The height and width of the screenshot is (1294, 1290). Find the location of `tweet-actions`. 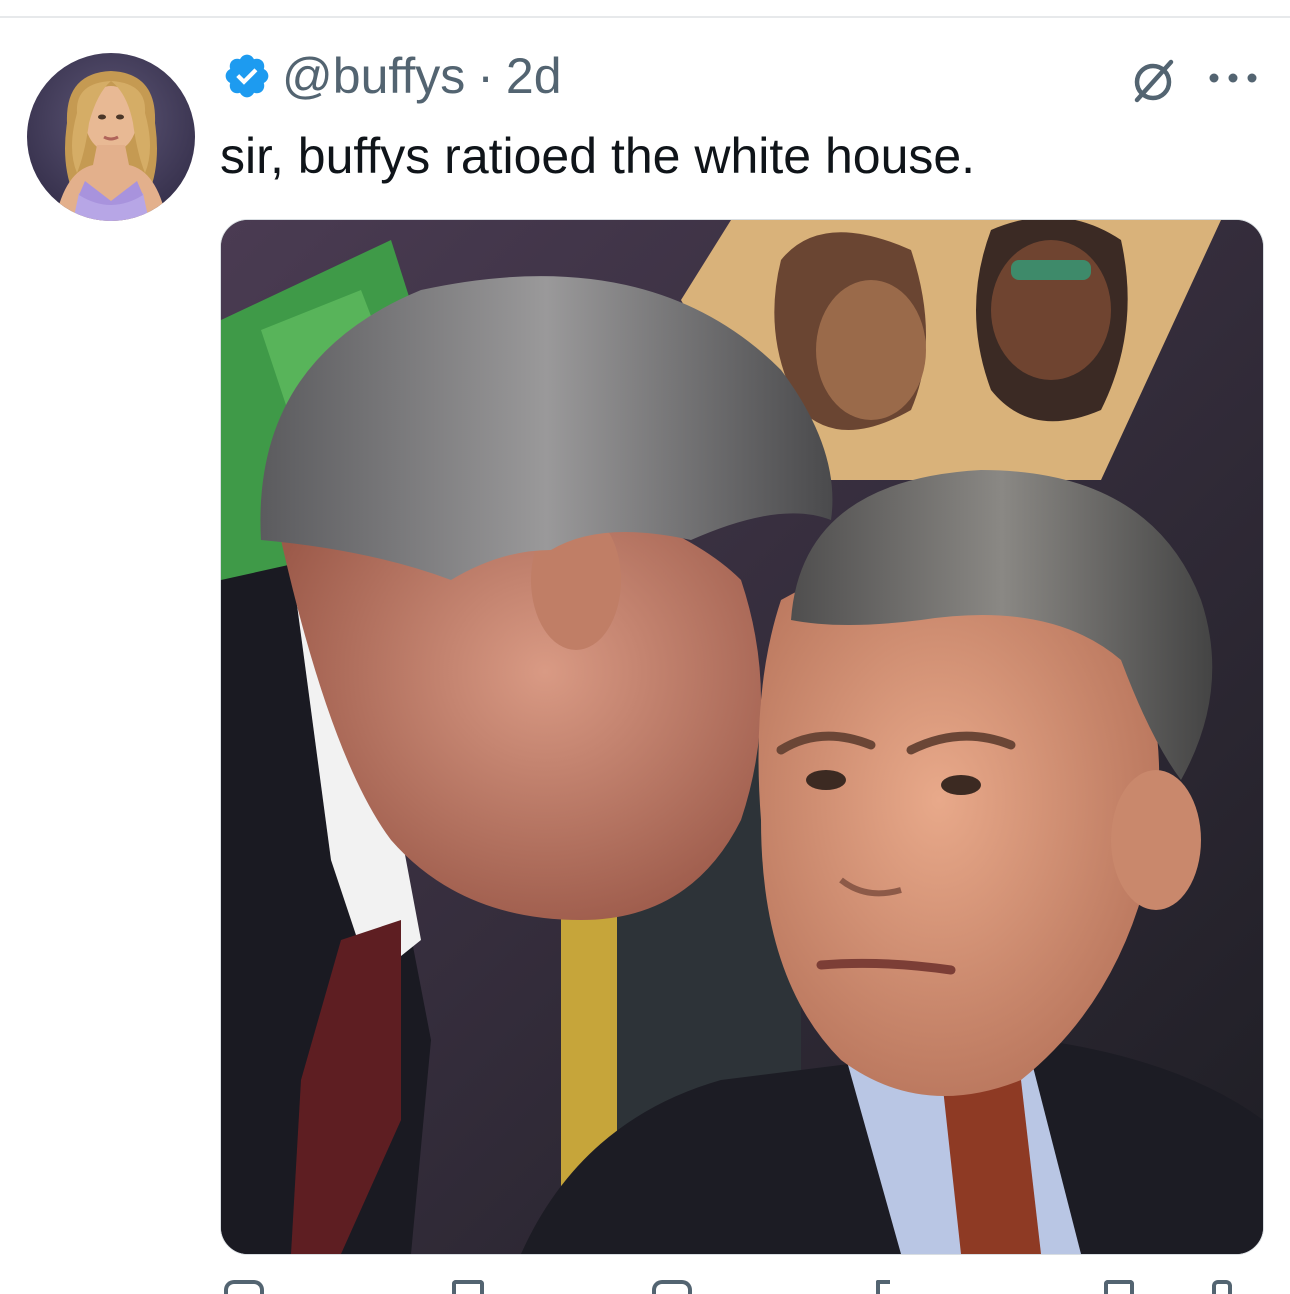

tweet-actions is located at coordinates (741, 1287).